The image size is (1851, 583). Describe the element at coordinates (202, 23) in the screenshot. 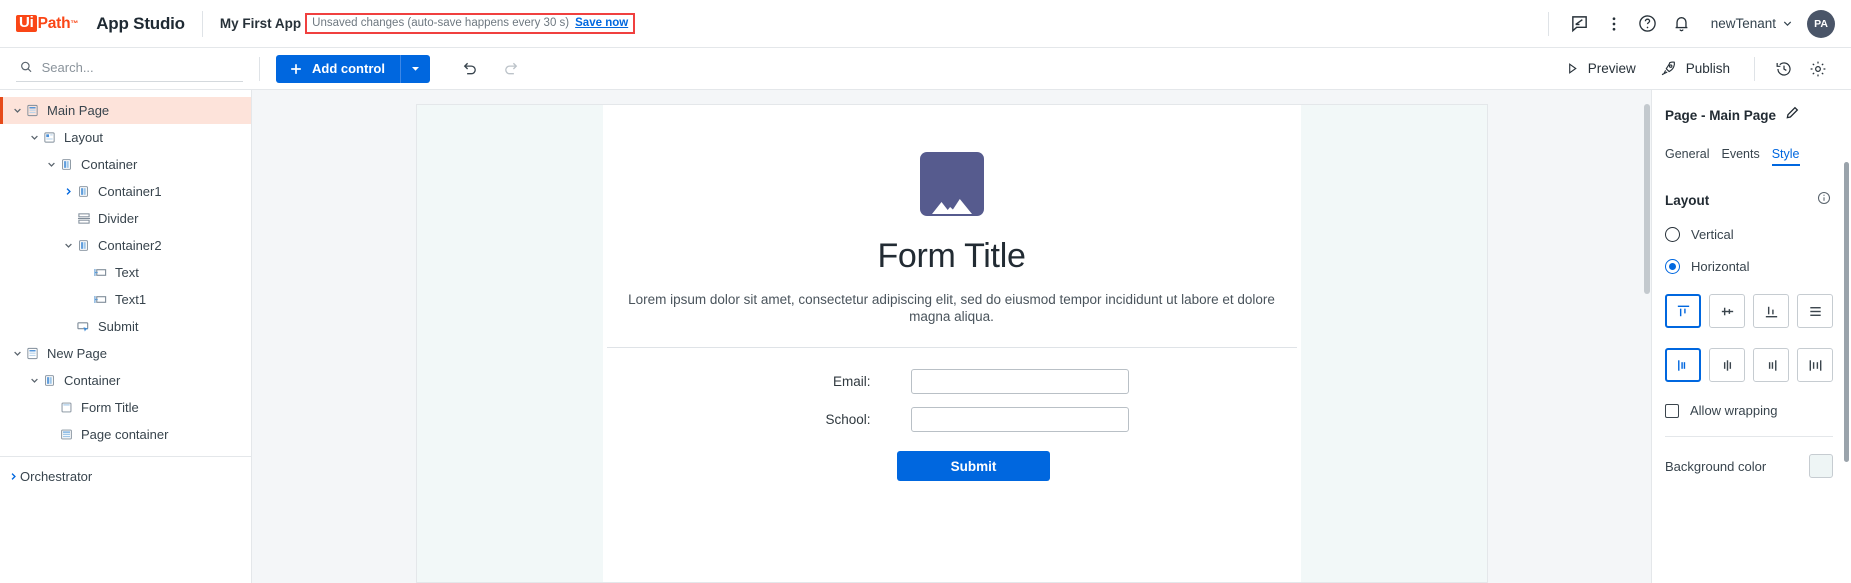

I see `header-divider` at that location.